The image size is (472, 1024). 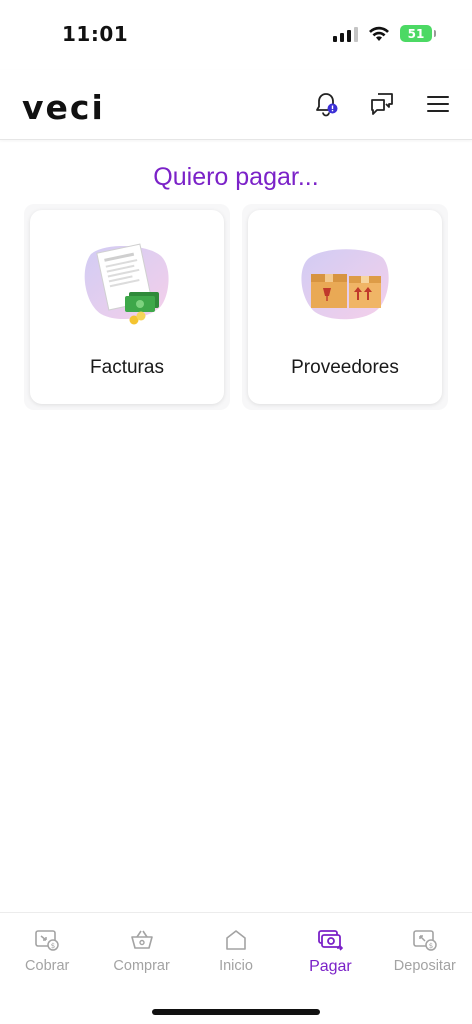 What do you see at coordinates (47, 940) in the screenshot?
I see `cobrar-icon: $` at bounding box center [47, 940].